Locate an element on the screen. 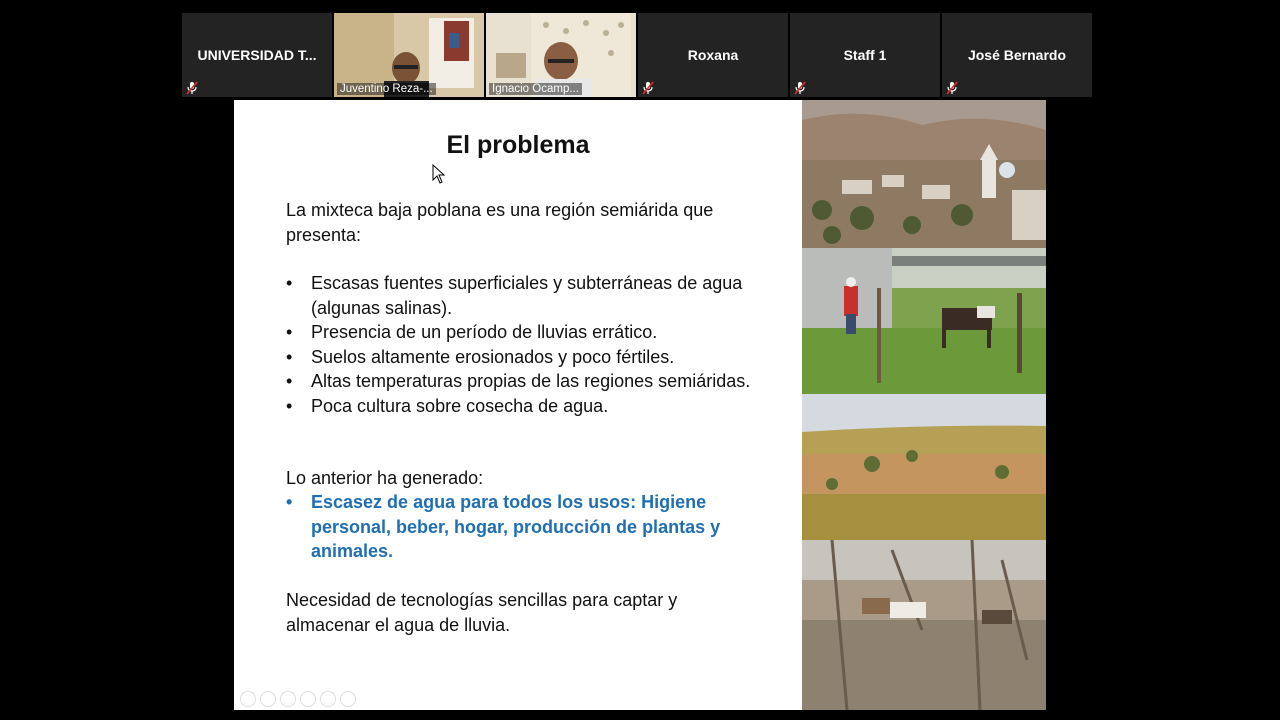 The width and height of the screenshot is (1280, 720). more-options-button is located at coordinates (348, 699).